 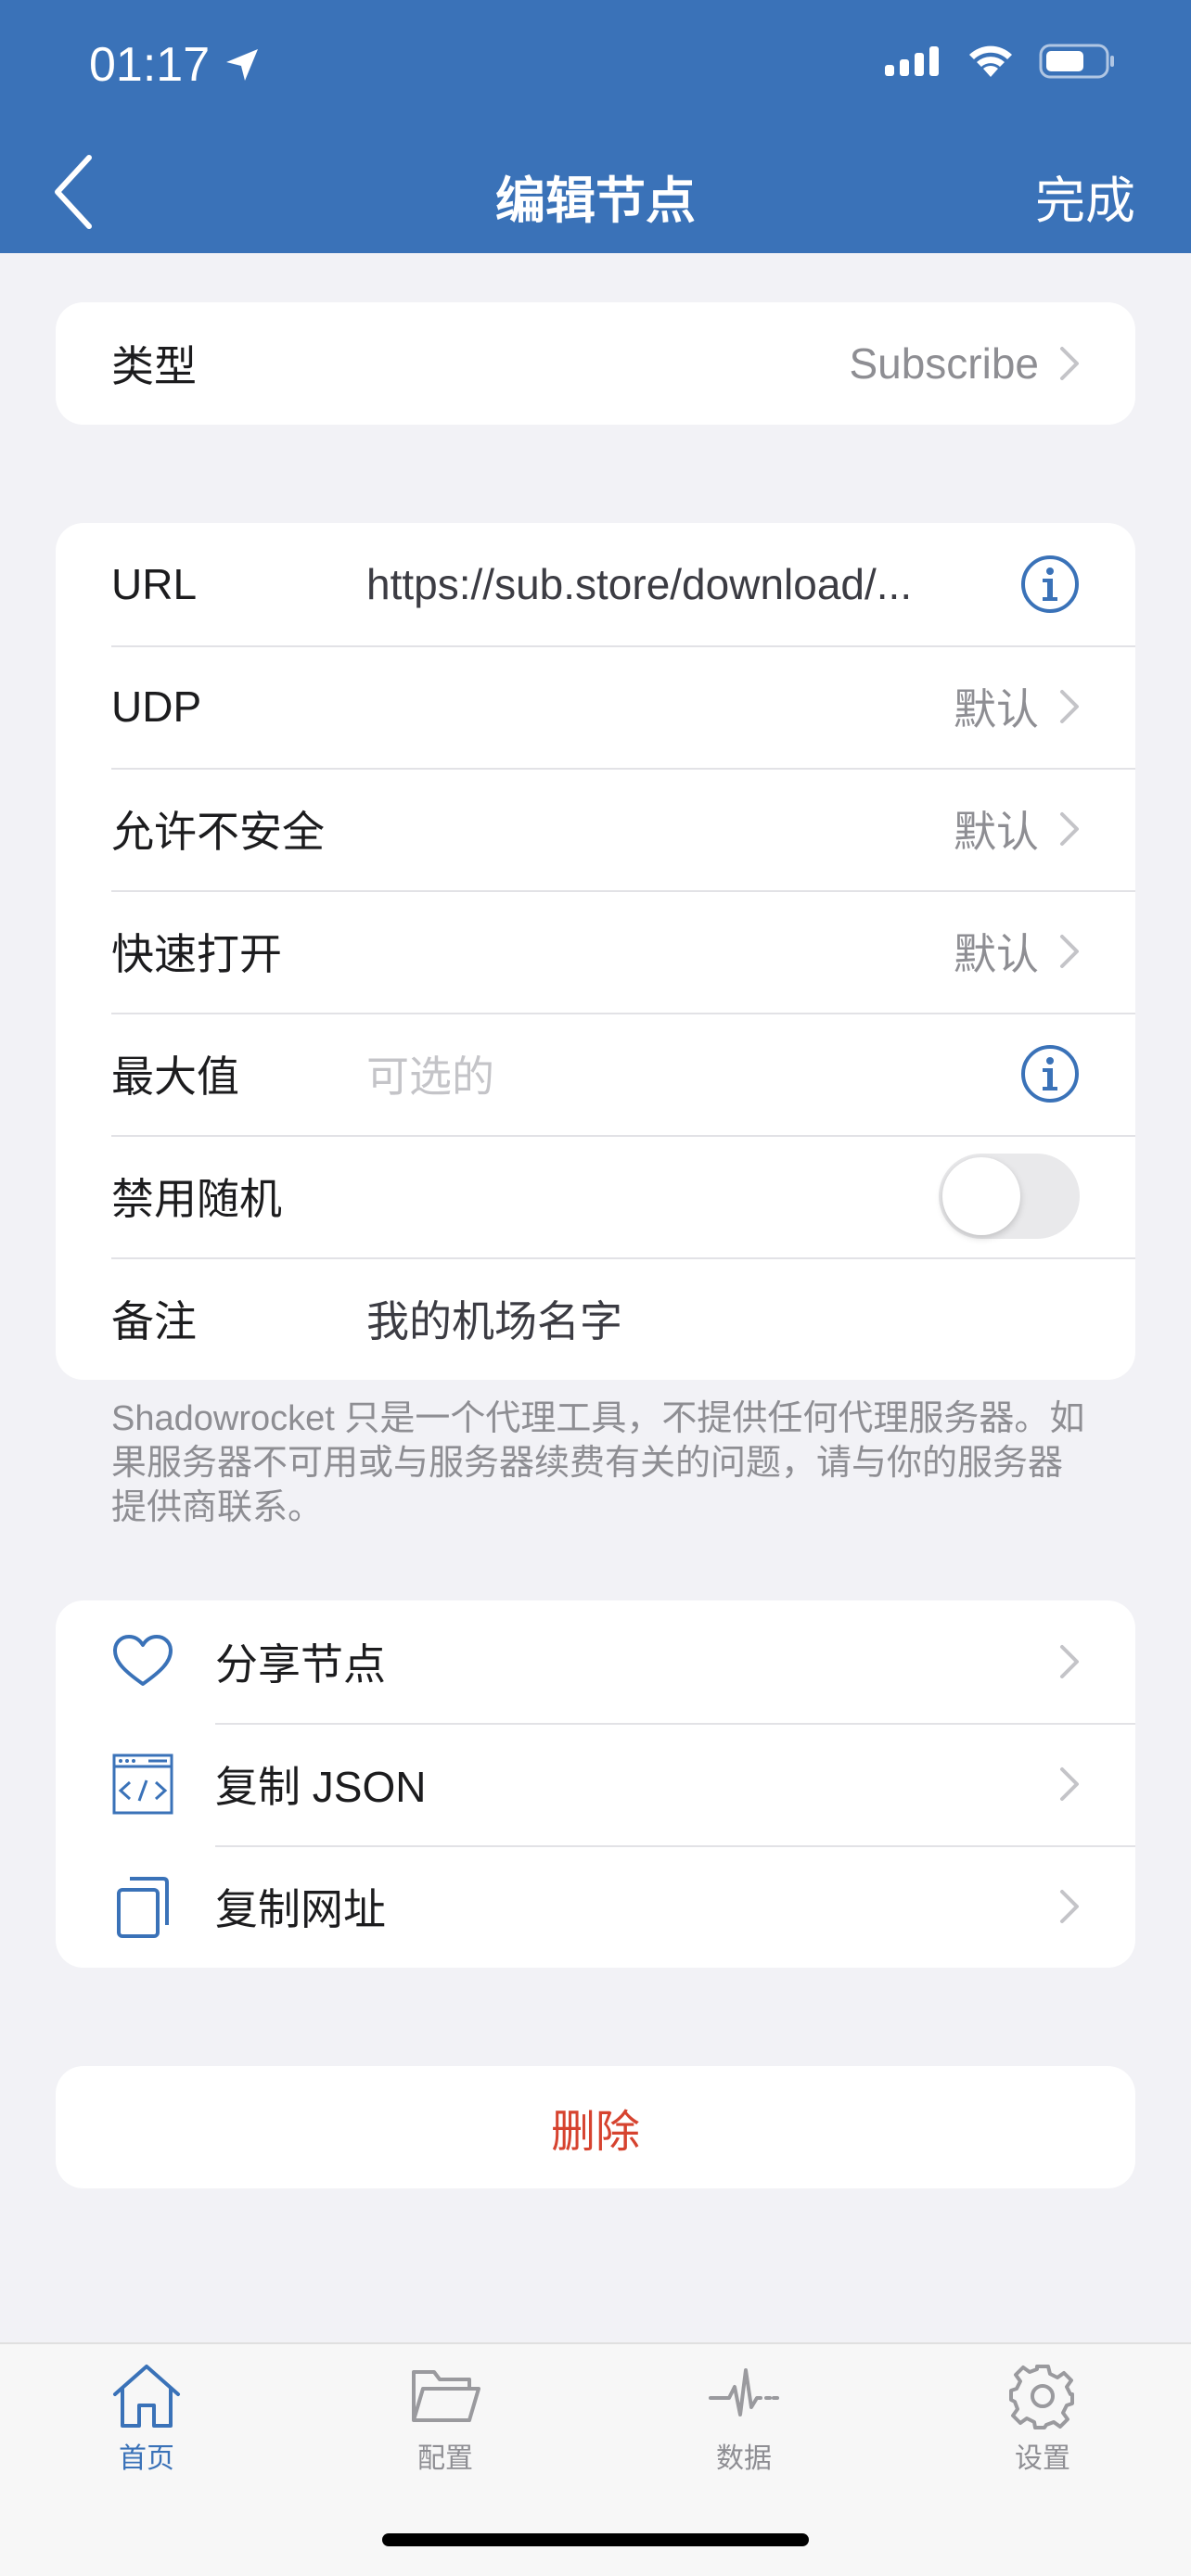 What do you see at coordinates (146, 2396) in the screenshot?
I see `home-icon` at bounding box center [146, 2396].